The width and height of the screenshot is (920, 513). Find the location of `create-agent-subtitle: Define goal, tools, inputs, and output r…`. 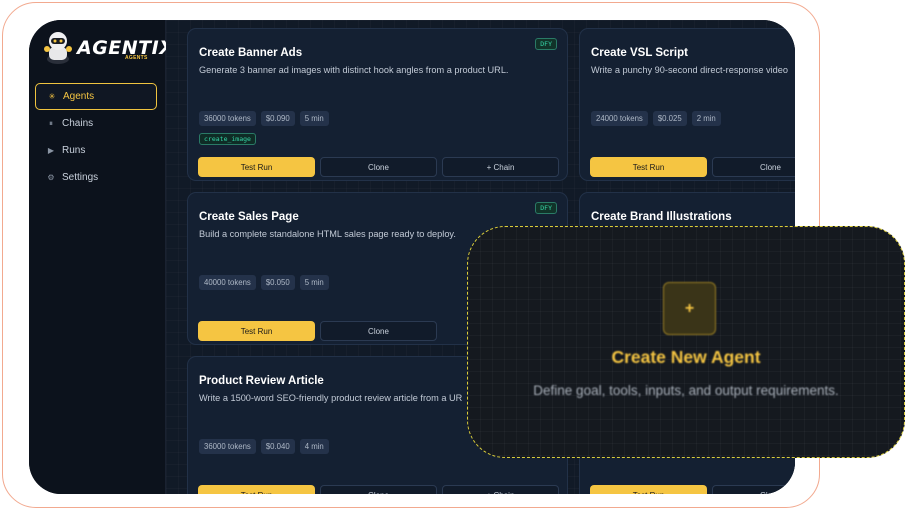

create-agent-subtitle: Define goal, tools, inputs, and output r… is located at coordinates (686, 390).